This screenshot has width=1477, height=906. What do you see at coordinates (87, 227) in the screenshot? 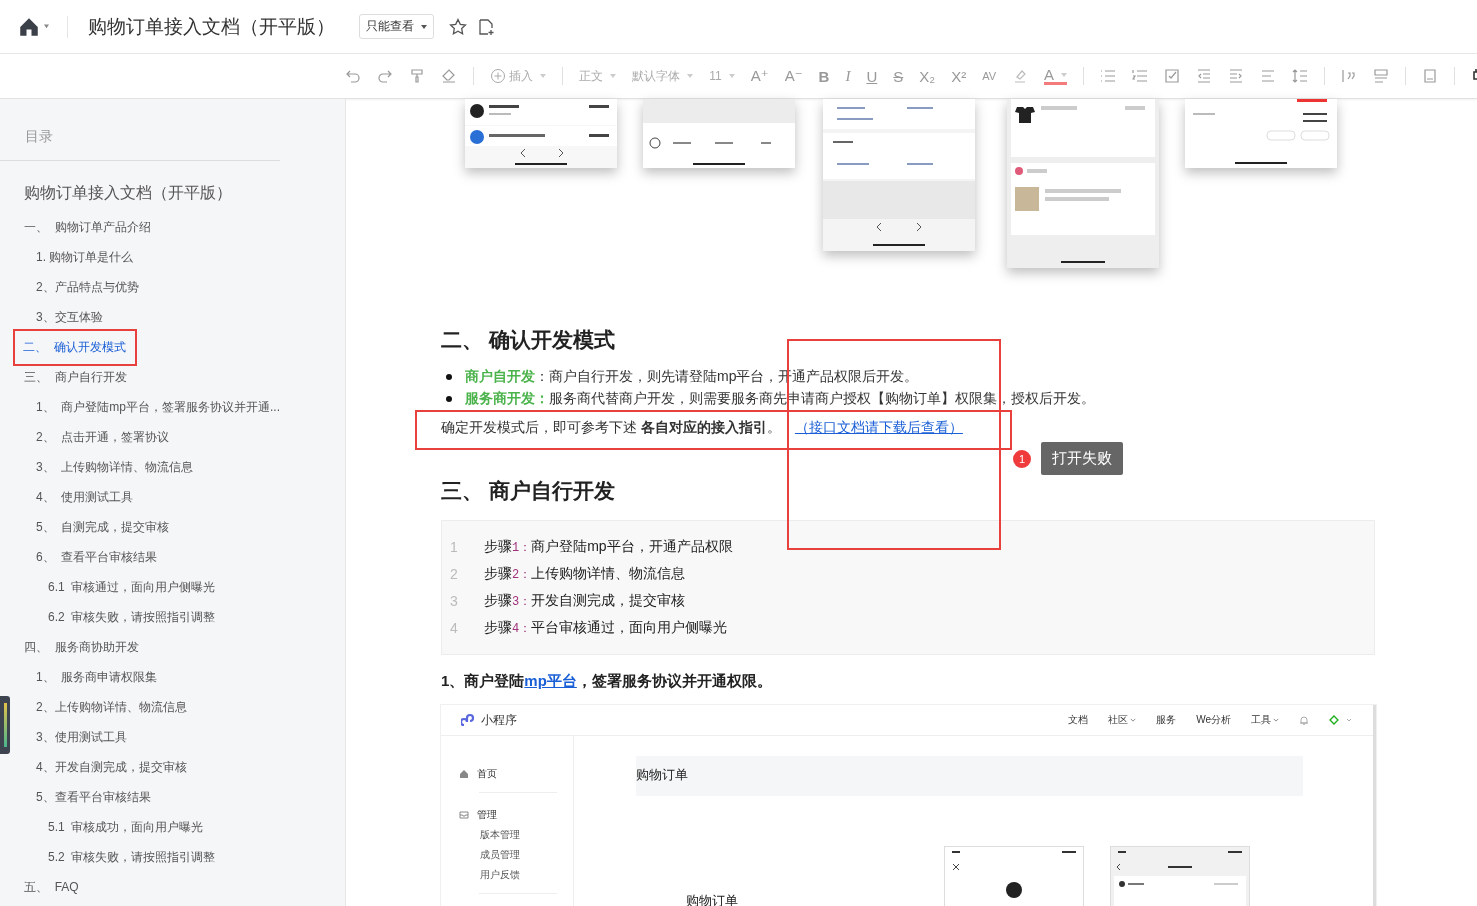
I see `outline-item: 一、 购物订单产品介绍` at bounding box center [87, 227].